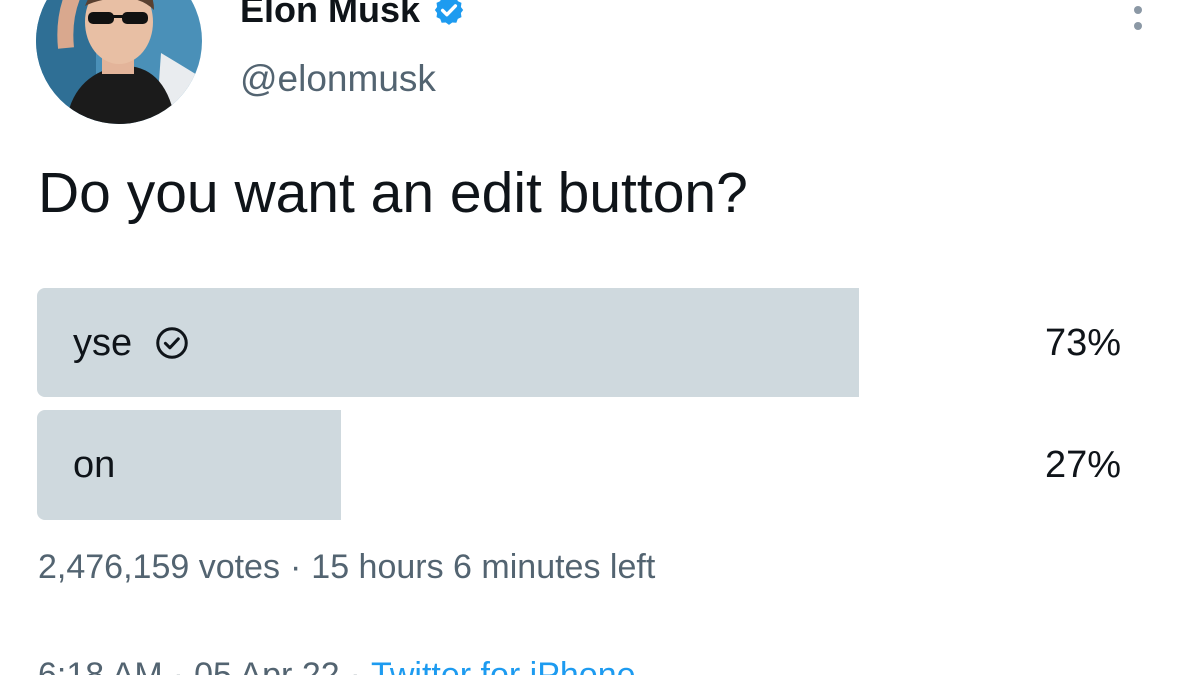 The height and width of the screenshot is (675, 1200). What do you see at coordinates (1082, 342) in the screenshot?
I see `poll-option-percent: 73%` at bounding box center [1082, 342].